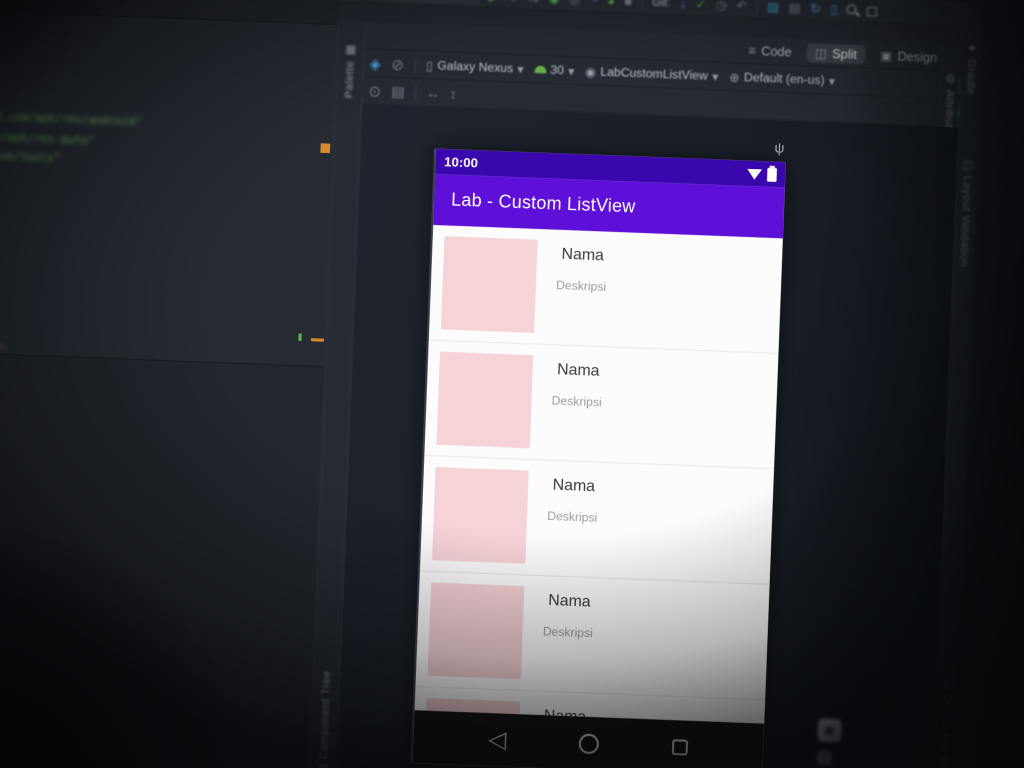 The height and width of the screenshot is (768, 1024). I want to click on app-title: Lab - Custom ListView, so click(543, 203).